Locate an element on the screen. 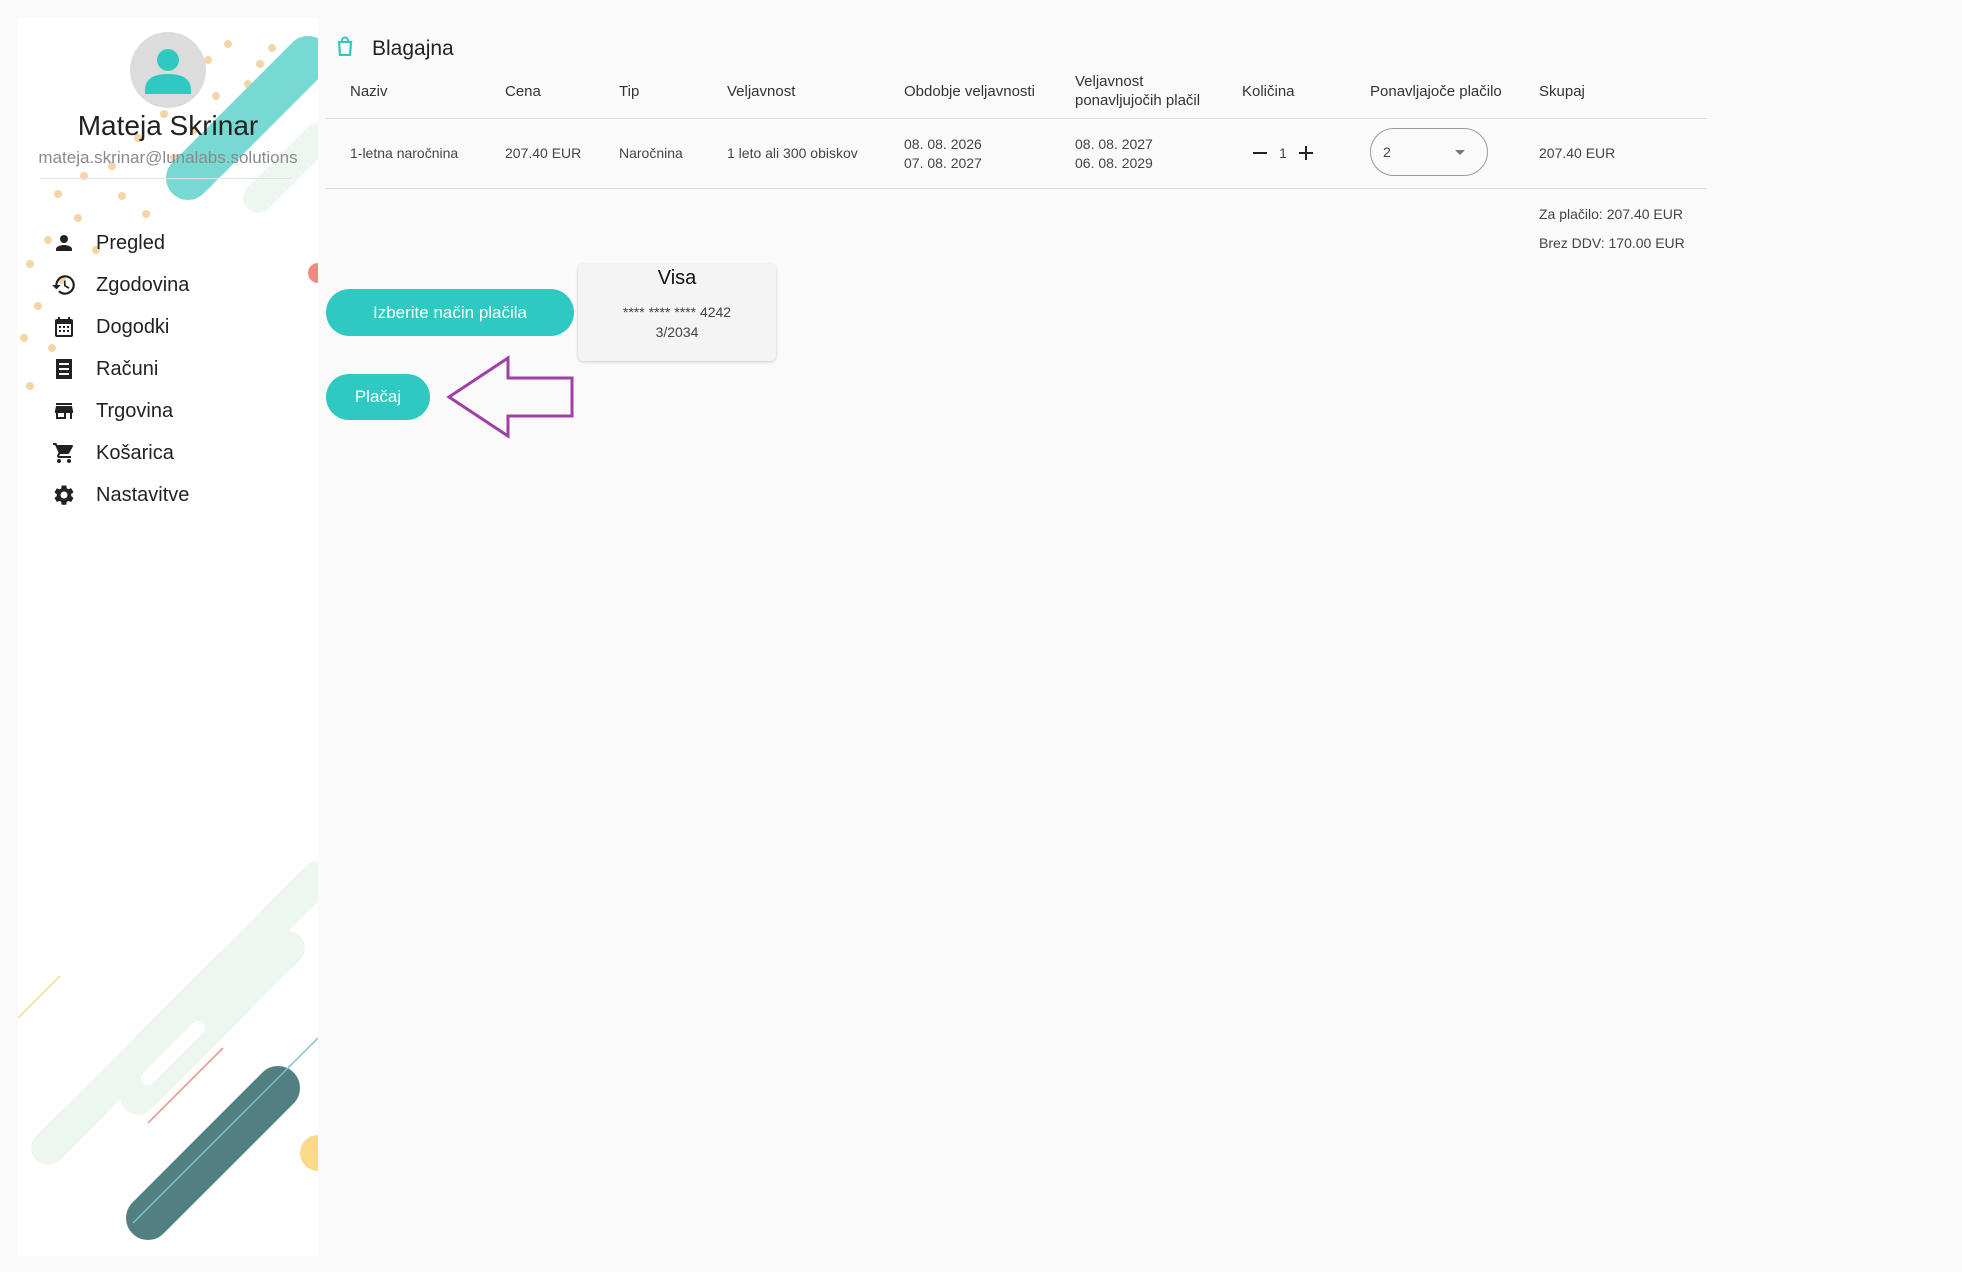 The height and width of the screenshot is (1272, 1962). payment-card: Visa **** **** **** 4242 3/2034 is located at coordinates (677, 312).